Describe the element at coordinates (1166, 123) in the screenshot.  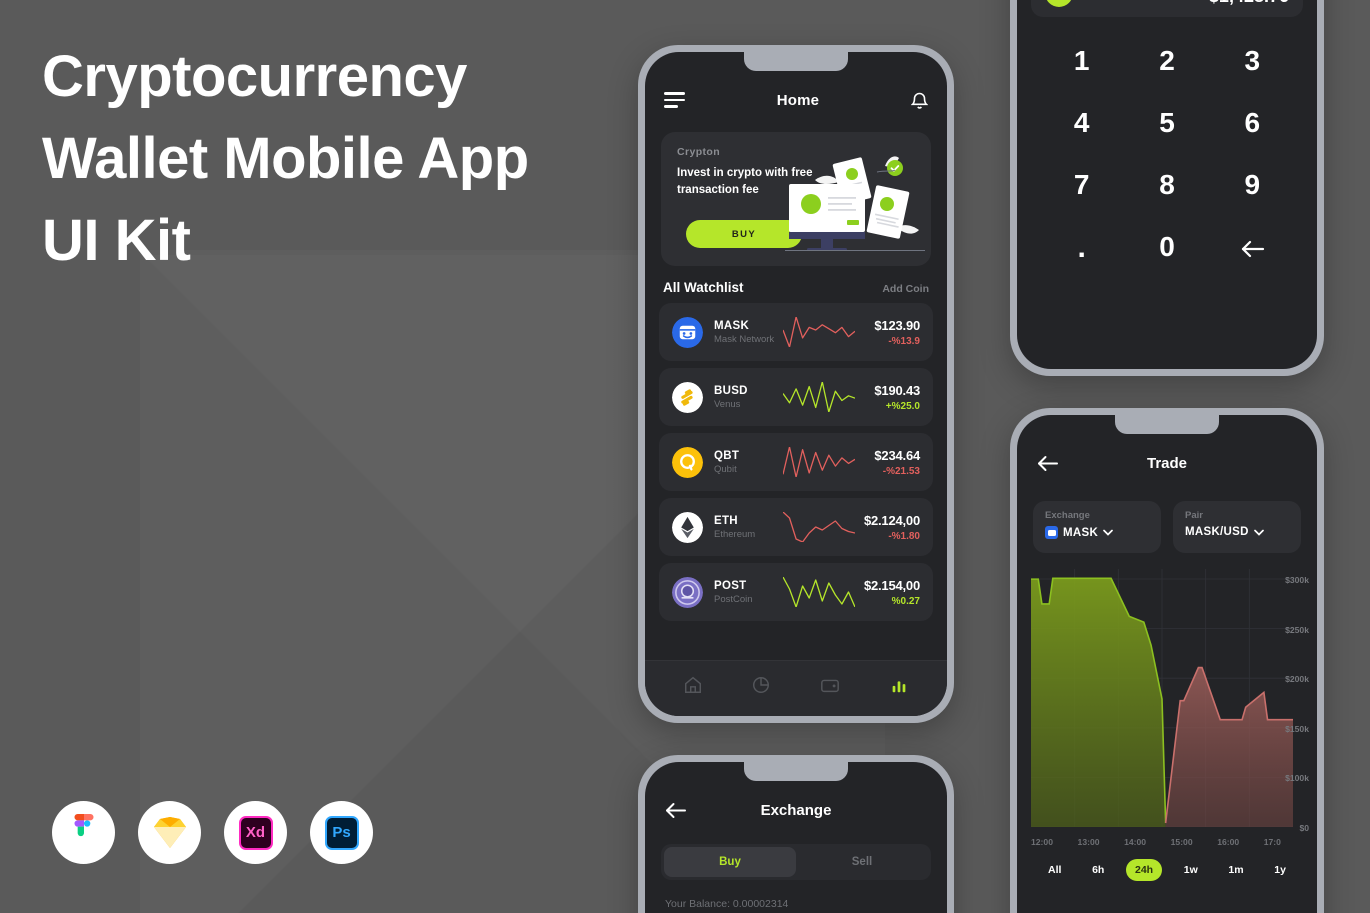
I see `key-5: 5` at that location.